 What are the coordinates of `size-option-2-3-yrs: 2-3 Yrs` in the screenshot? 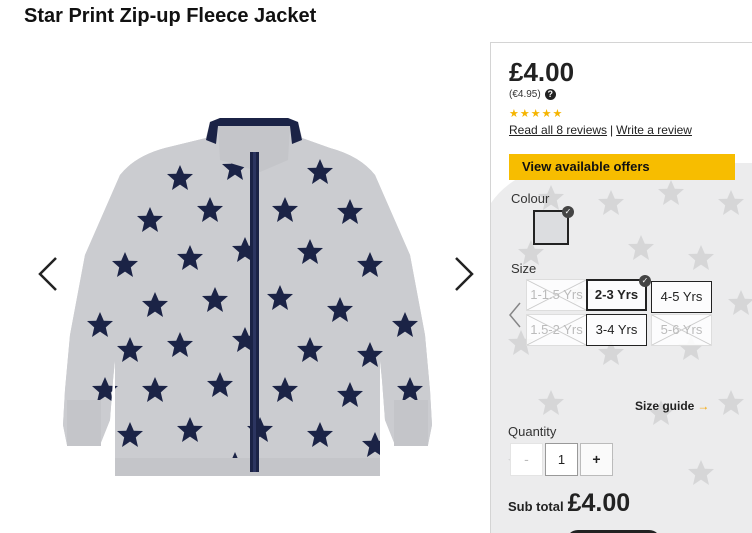 It's located at (616, 295).